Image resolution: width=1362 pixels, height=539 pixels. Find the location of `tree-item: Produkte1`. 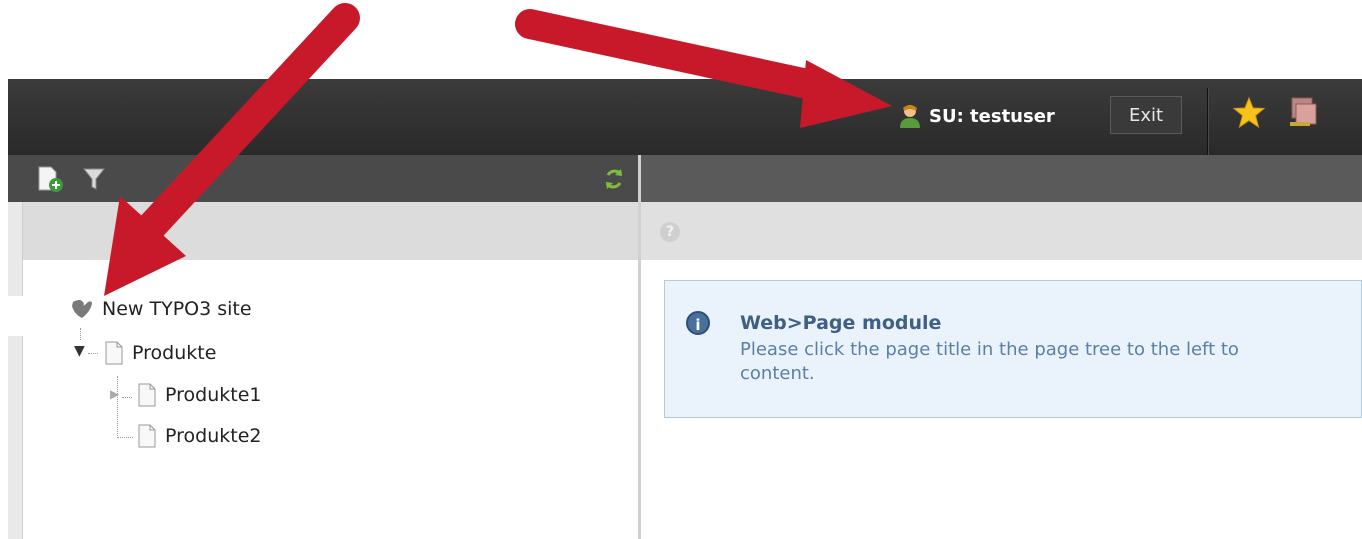

tree-item: Produkte1 is located at coordinates (199, 395).